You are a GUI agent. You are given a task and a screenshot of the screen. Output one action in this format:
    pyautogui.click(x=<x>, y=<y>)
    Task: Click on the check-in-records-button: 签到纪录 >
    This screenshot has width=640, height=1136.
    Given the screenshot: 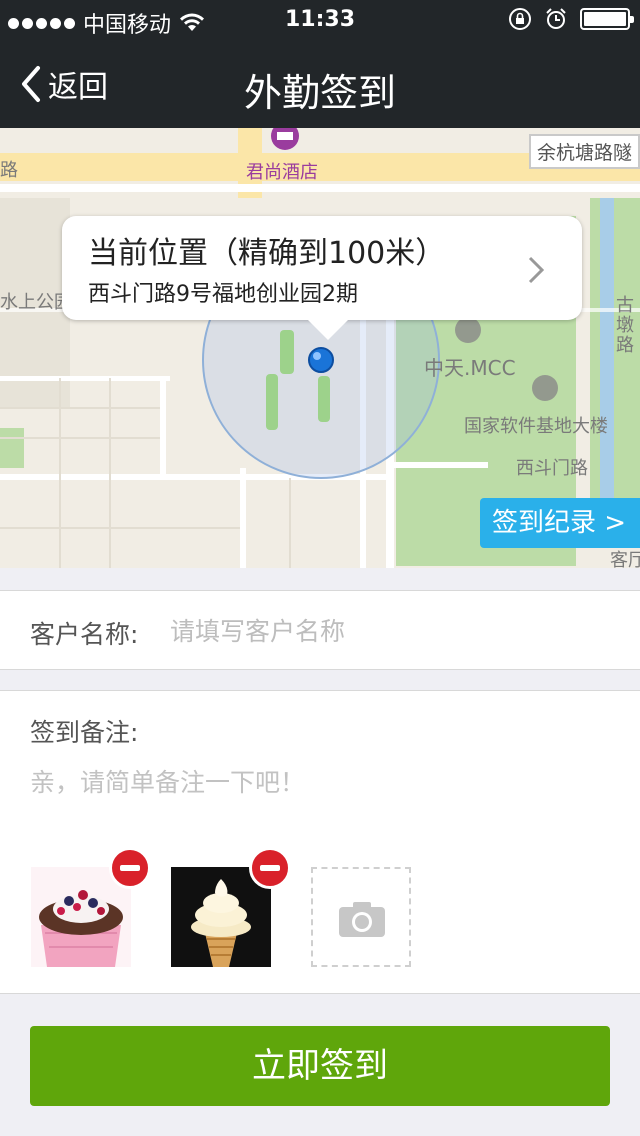 What is the action you would take?
    pyautogui.click(x=560, y=523)
    